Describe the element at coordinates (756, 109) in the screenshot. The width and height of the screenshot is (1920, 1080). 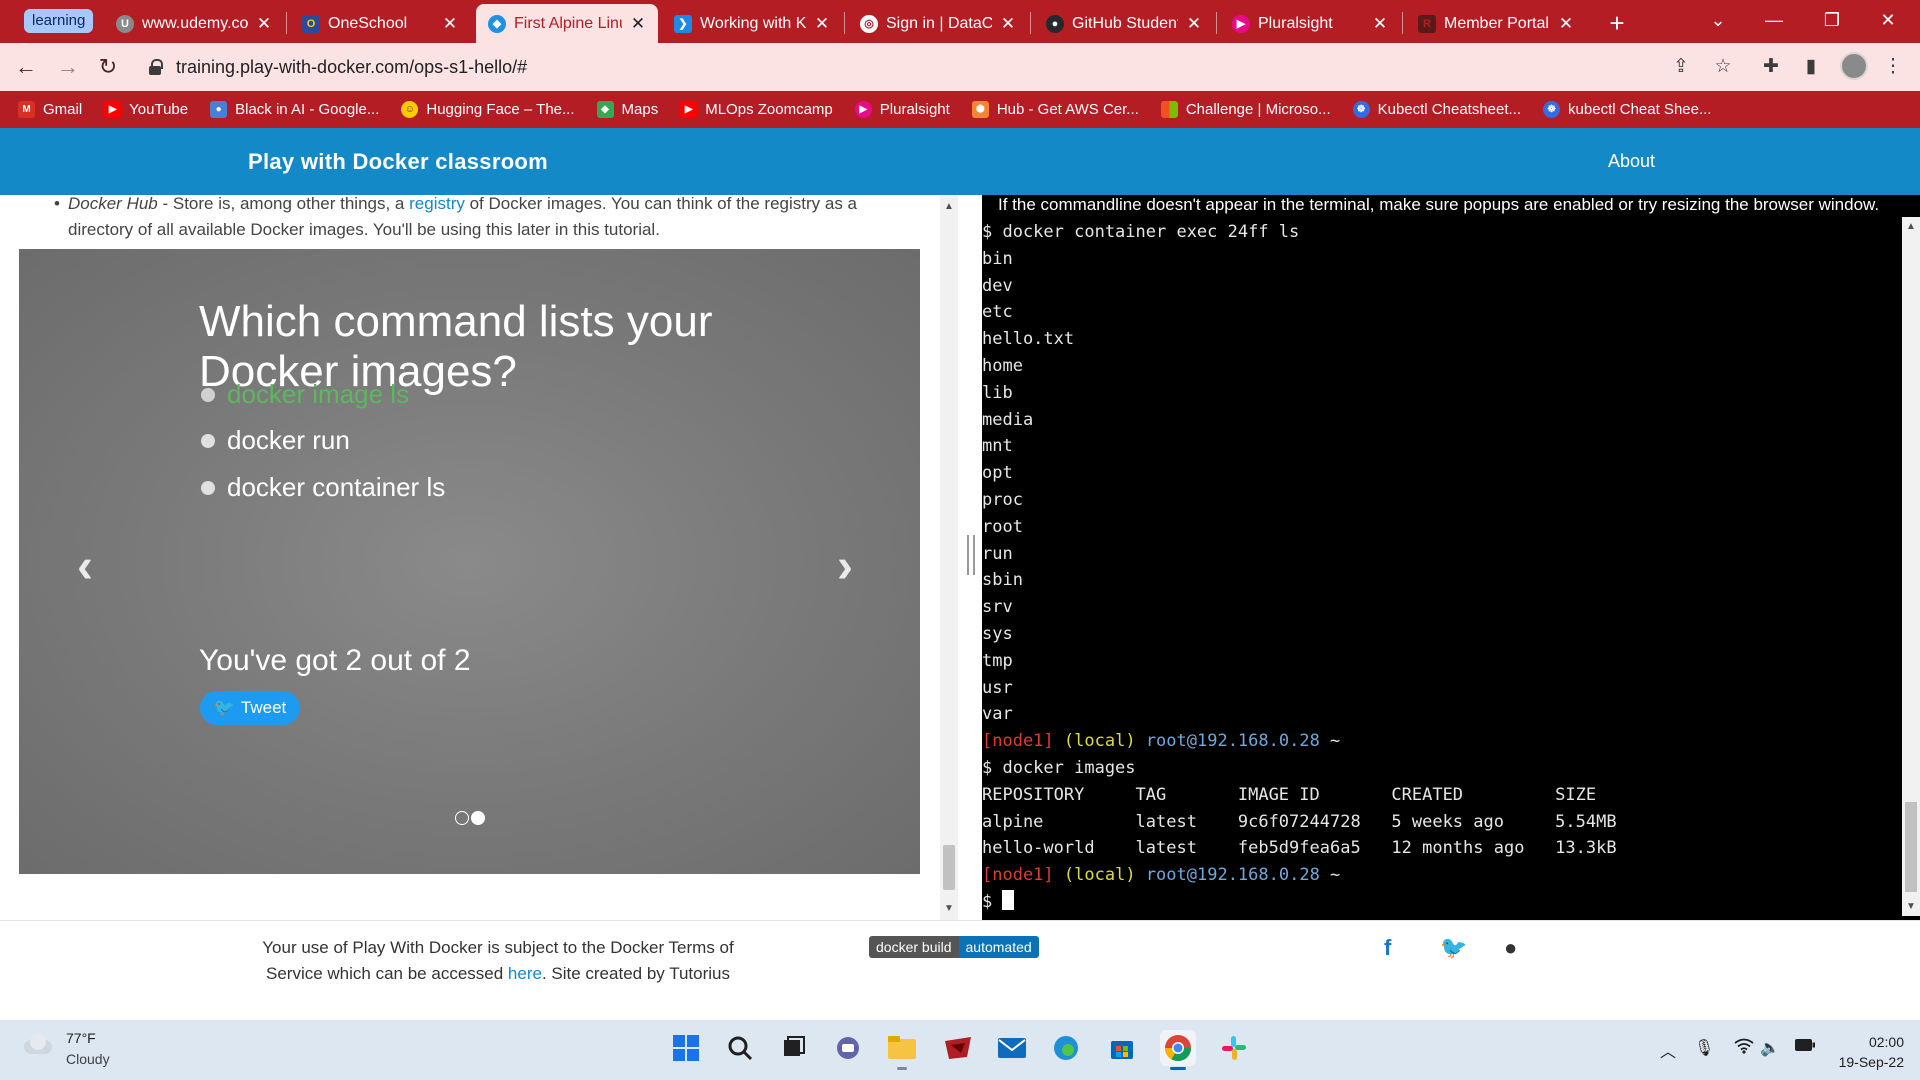
I see `bookmark-mlops-zoomcamp: ▶ MLOps Zoomcamp` at that location.